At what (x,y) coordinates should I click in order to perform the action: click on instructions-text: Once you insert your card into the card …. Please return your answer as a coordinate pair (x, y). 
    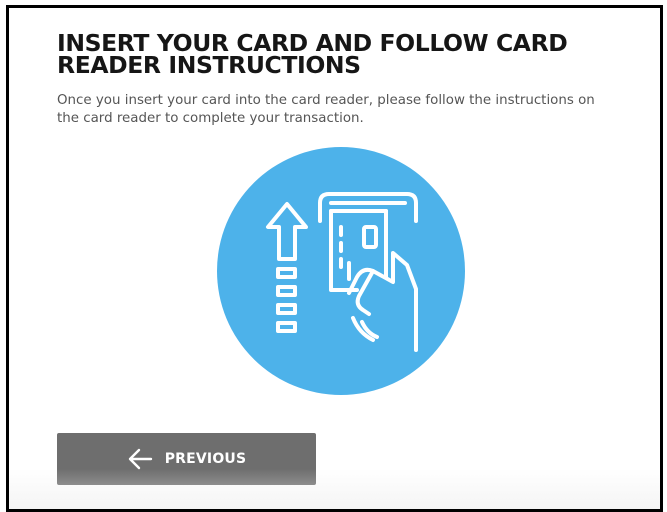
    Looking at the image, I should click on (326, 109).